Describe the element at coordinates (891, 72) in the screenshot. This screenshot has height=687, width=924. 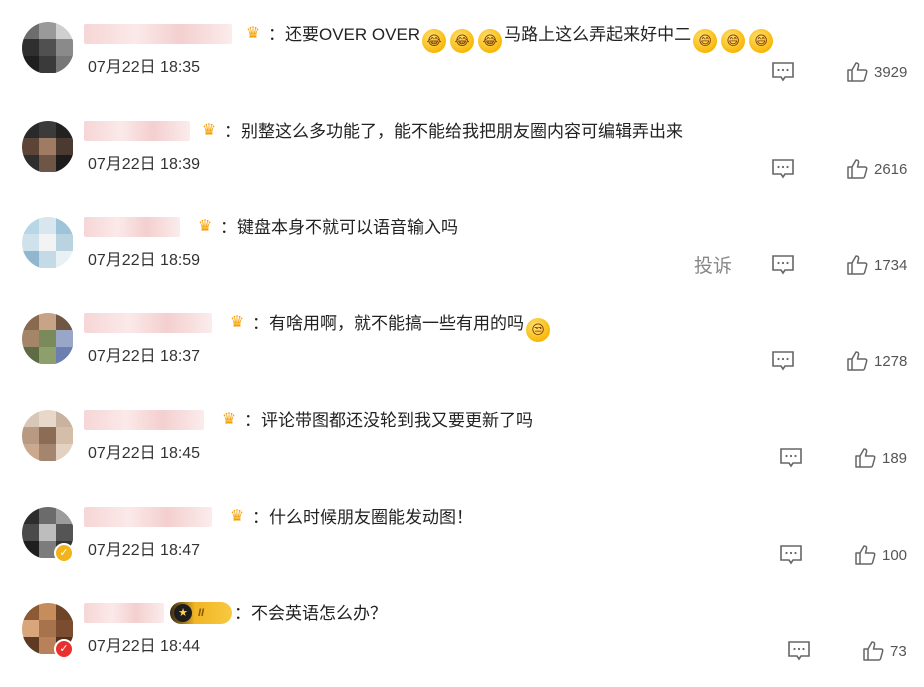
I see `like-count: 3929` at that location.